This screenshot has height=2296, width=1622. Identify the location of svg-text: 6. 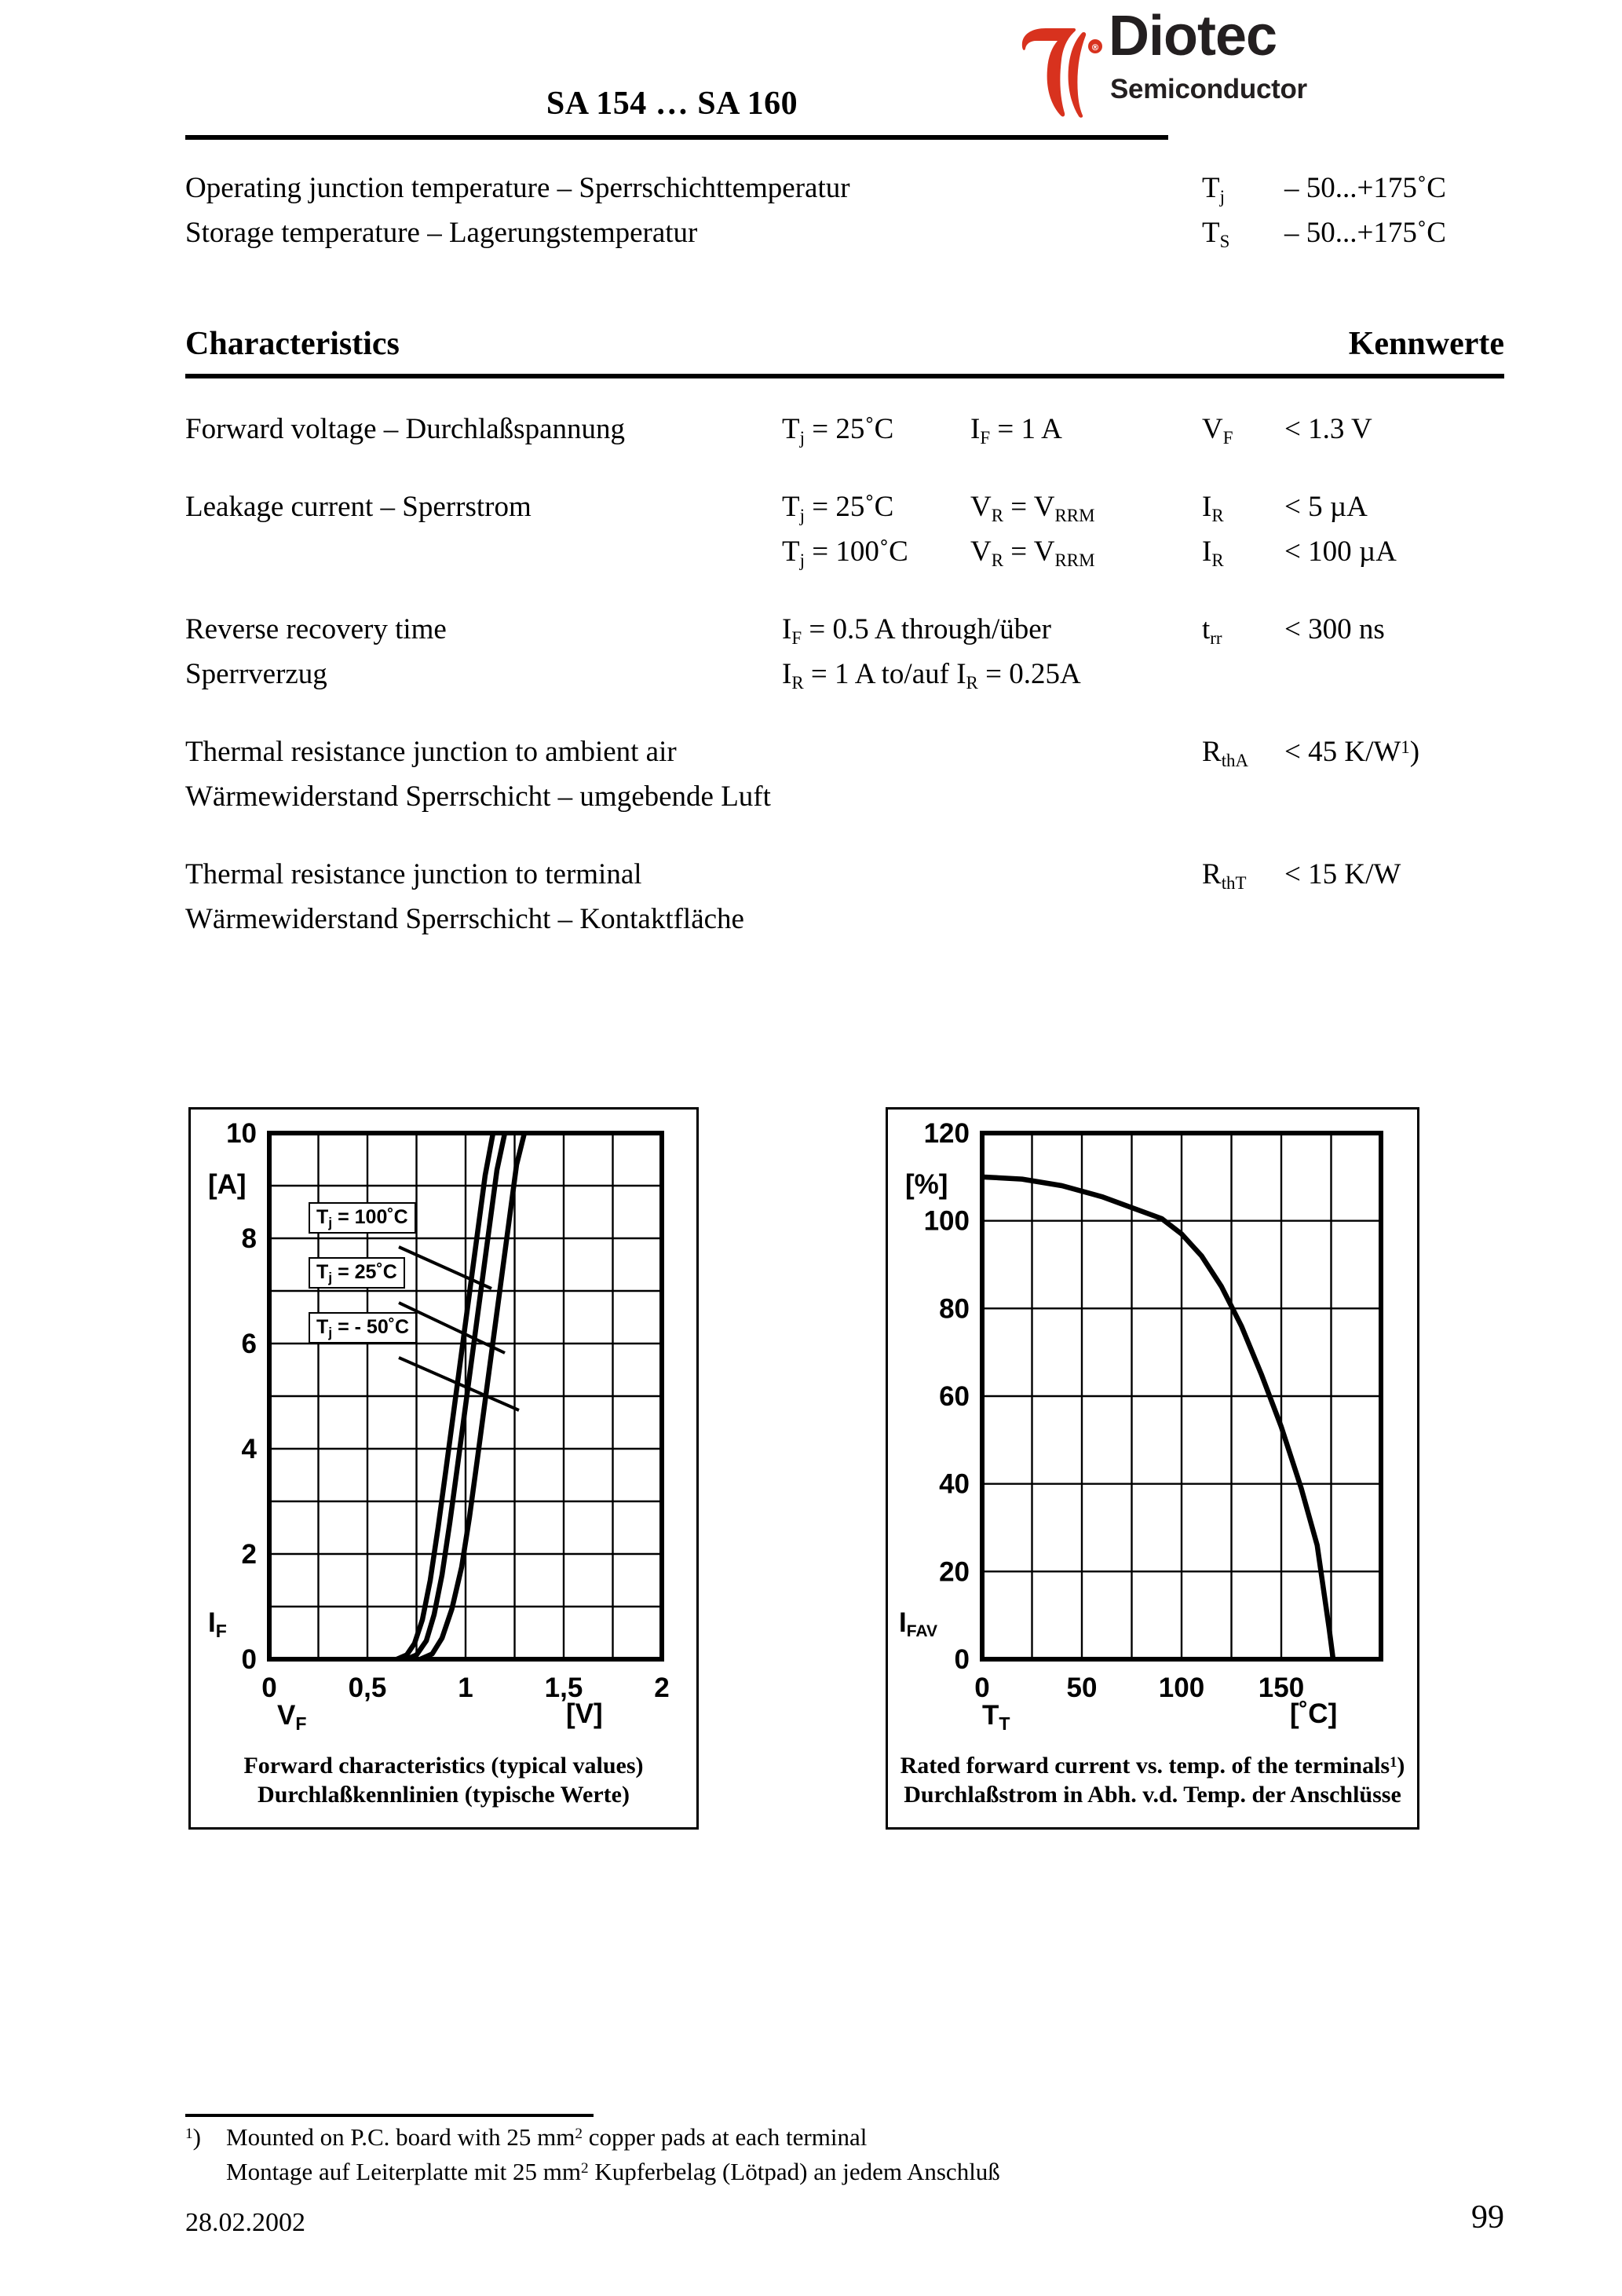
(249, 1344).